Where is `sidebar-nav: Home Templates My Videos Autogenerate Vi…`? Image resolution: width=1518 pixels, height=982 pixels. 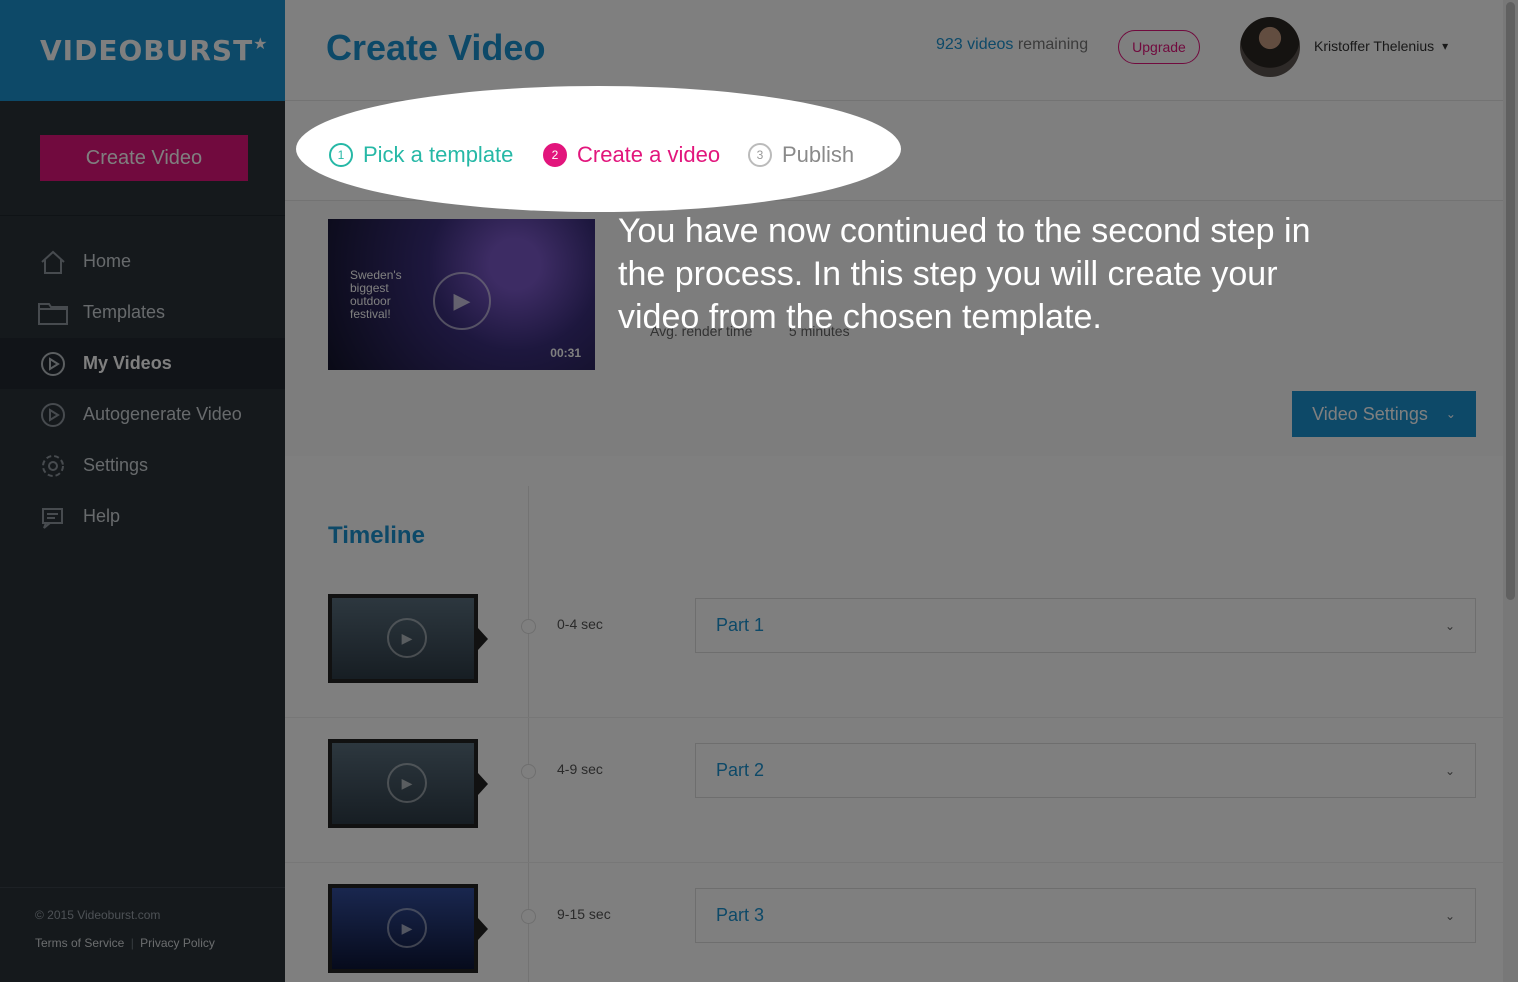
sidebar-nav: Home Templates My Videos Autogenerate Vi… is located at coordinates (142, 389).